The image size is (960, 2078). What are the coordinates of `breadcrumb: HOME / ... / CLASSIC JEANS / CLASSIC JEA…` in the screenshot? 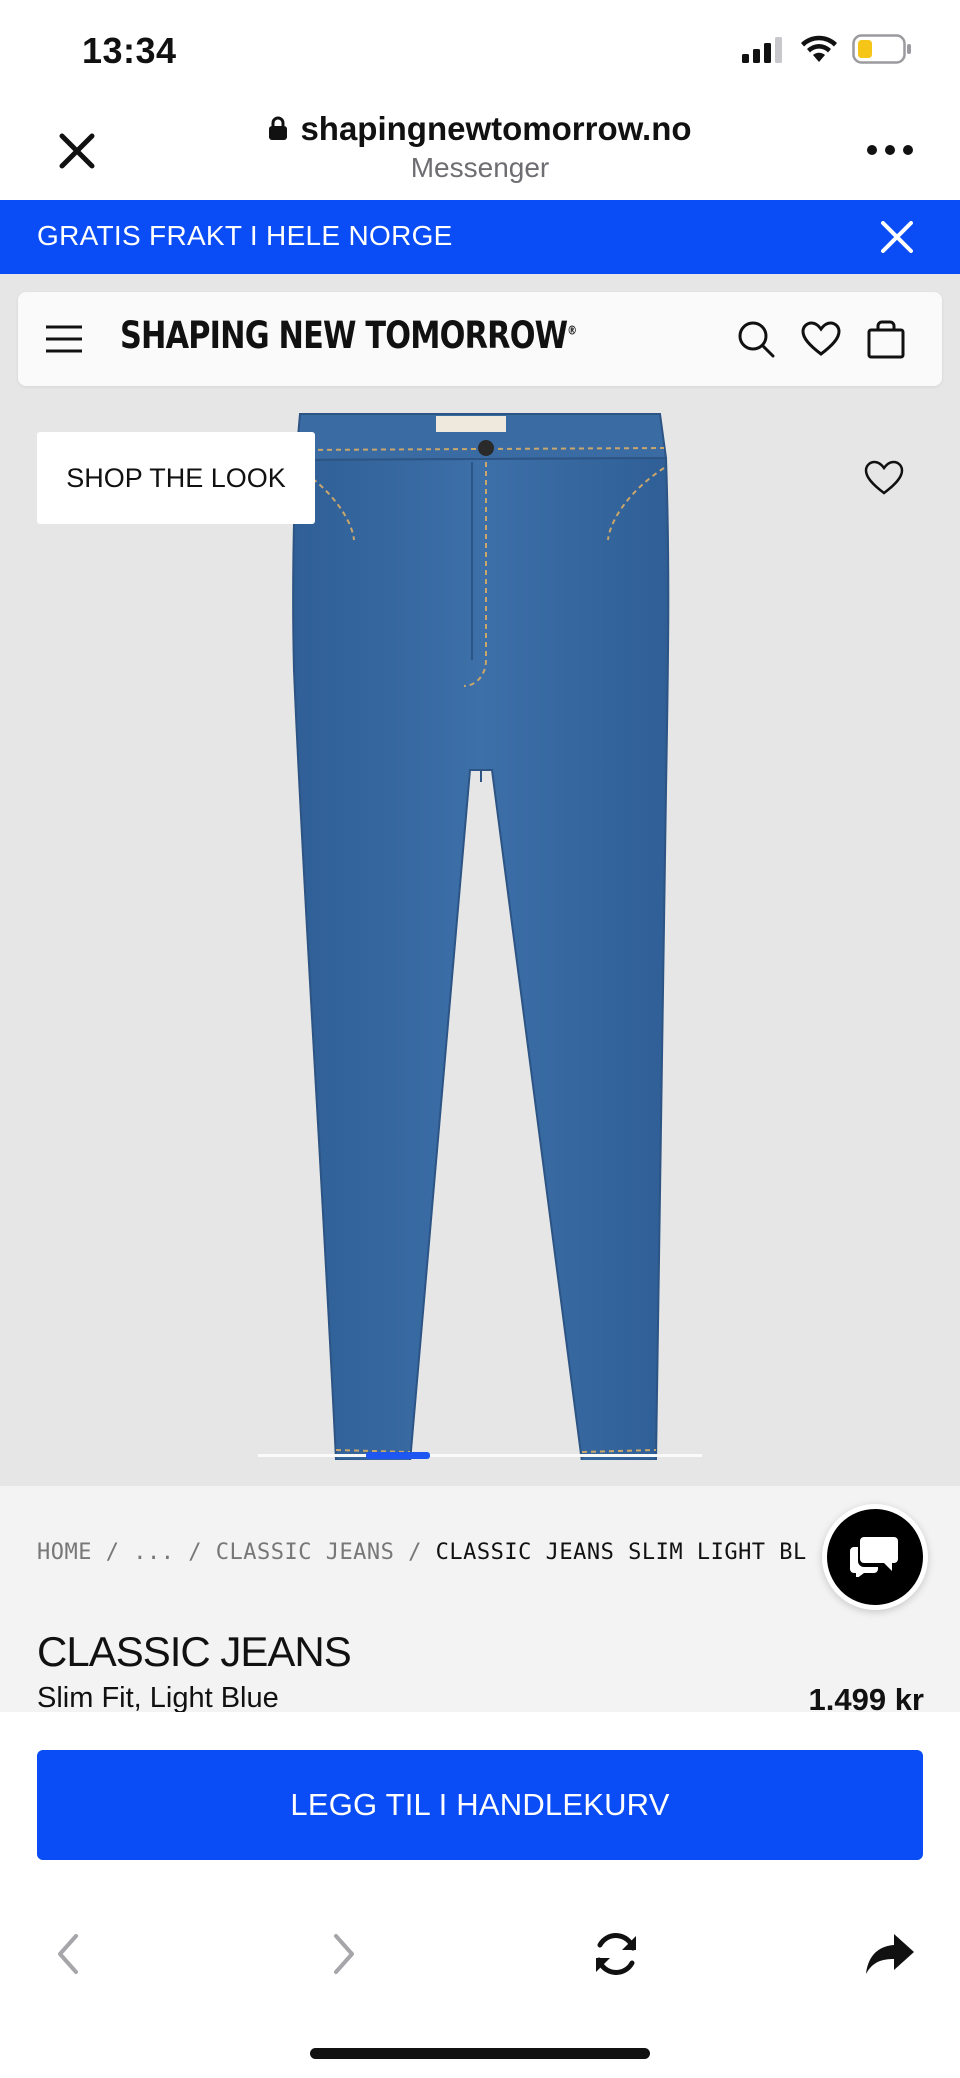 It's located at (422, 1552).